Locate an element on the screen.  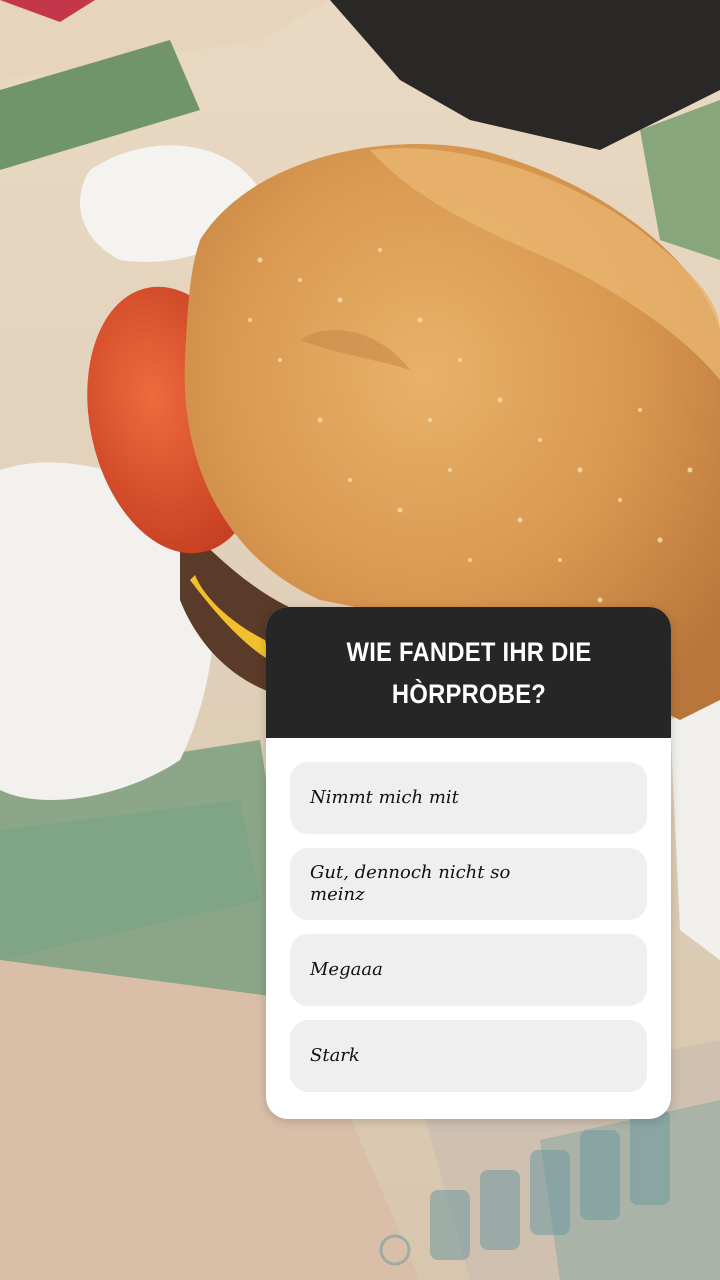
quiz-option-label: Stark is located at coordinates (335, 1055).